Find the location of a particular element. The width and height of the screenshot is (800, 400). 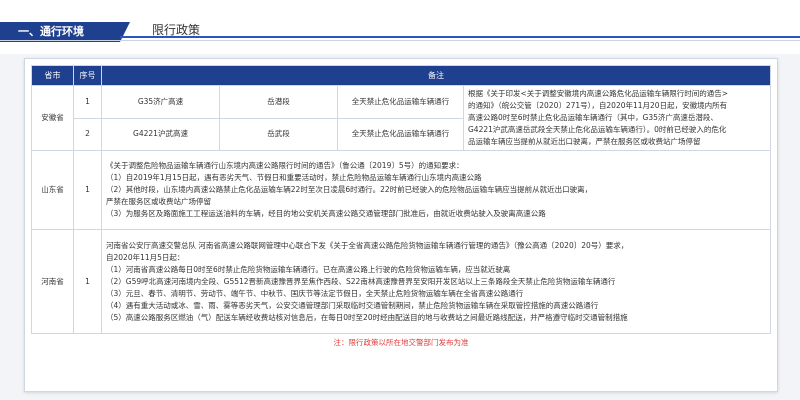

province-cell: 河南省 is located at coordinates (52, 281).